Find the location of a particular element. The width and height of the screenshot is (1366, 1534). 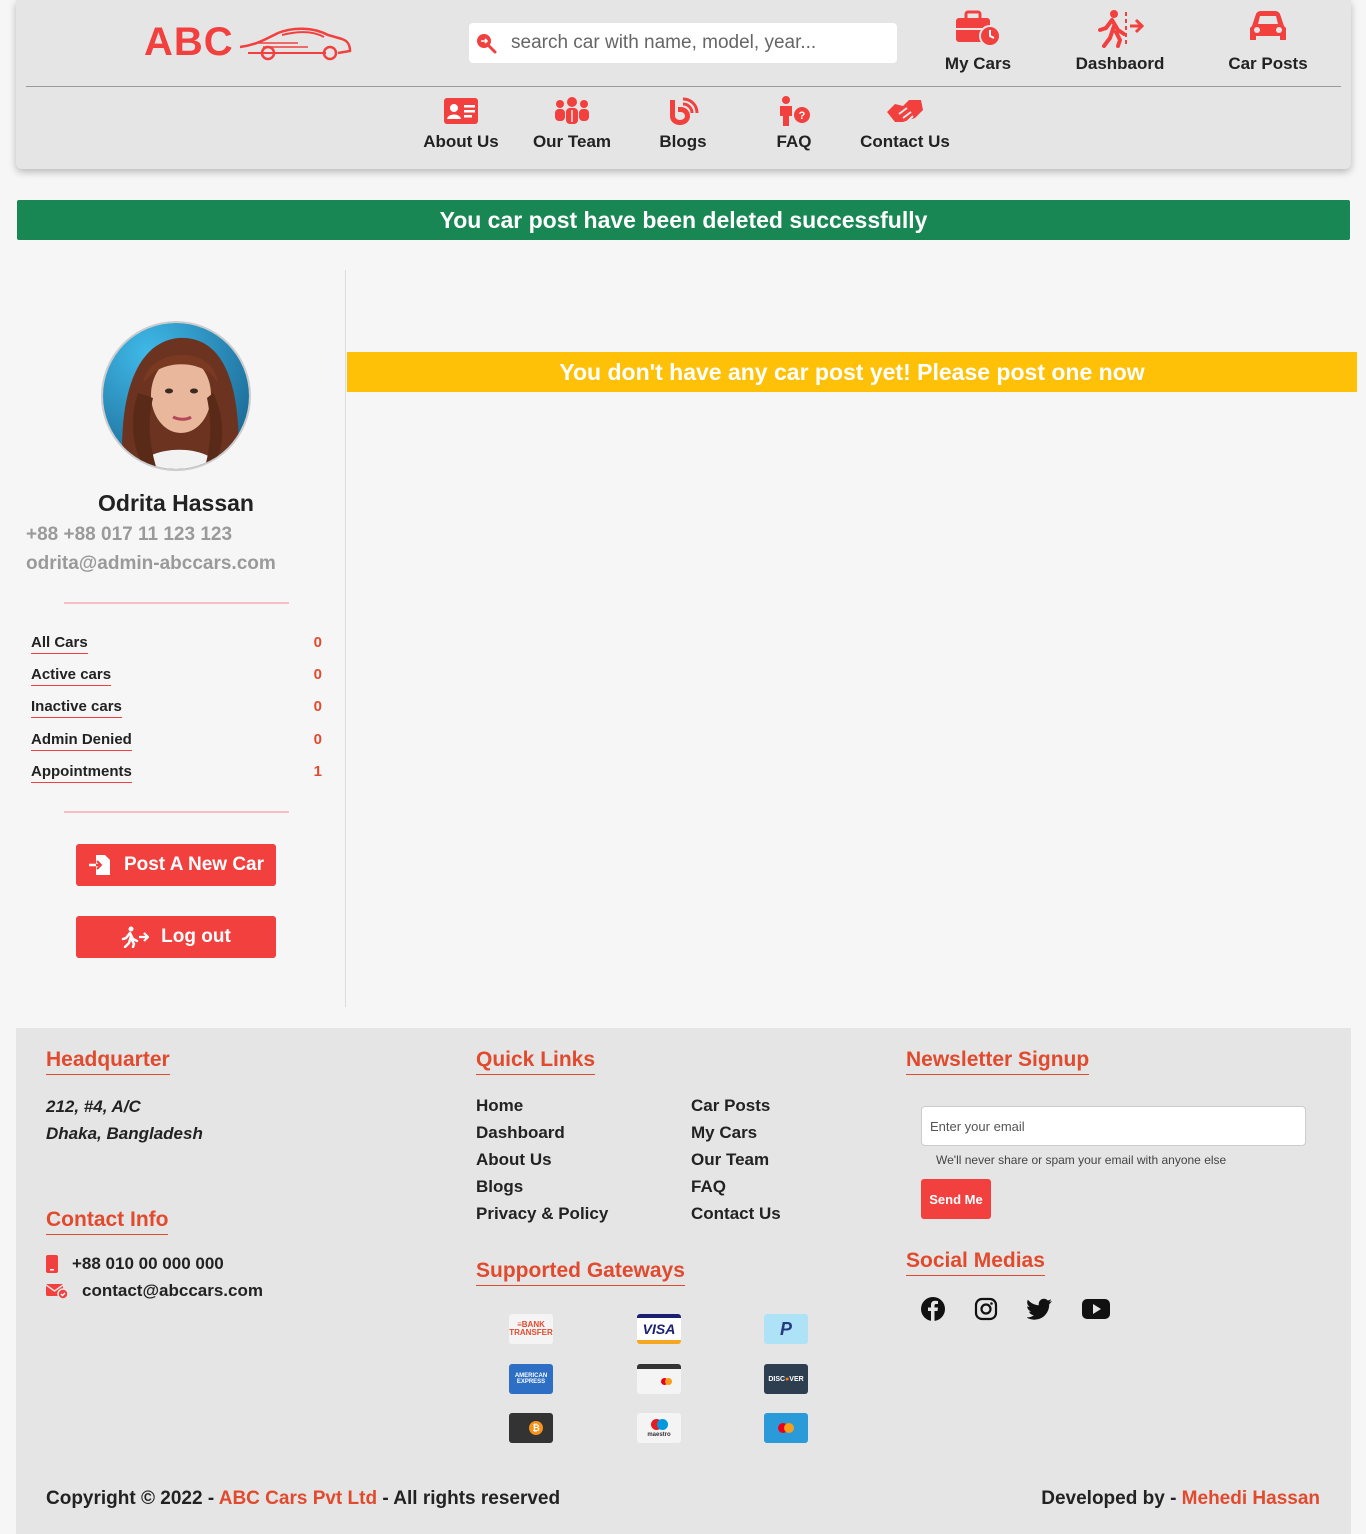

nav-our-team-label: Our Team is located at coordinates (572, 141).